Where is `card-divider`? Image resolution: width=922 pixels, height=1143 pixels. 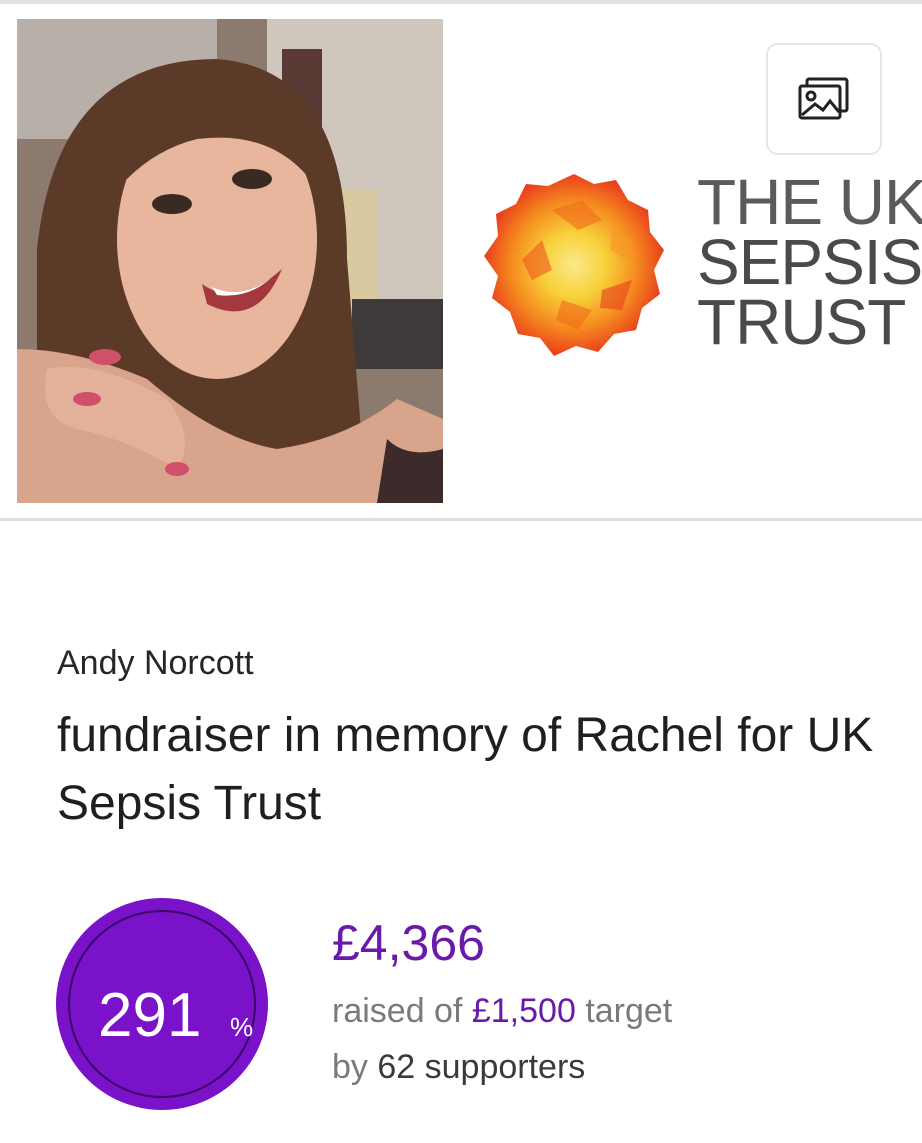 card-divider is located at coordinates (461, 519).